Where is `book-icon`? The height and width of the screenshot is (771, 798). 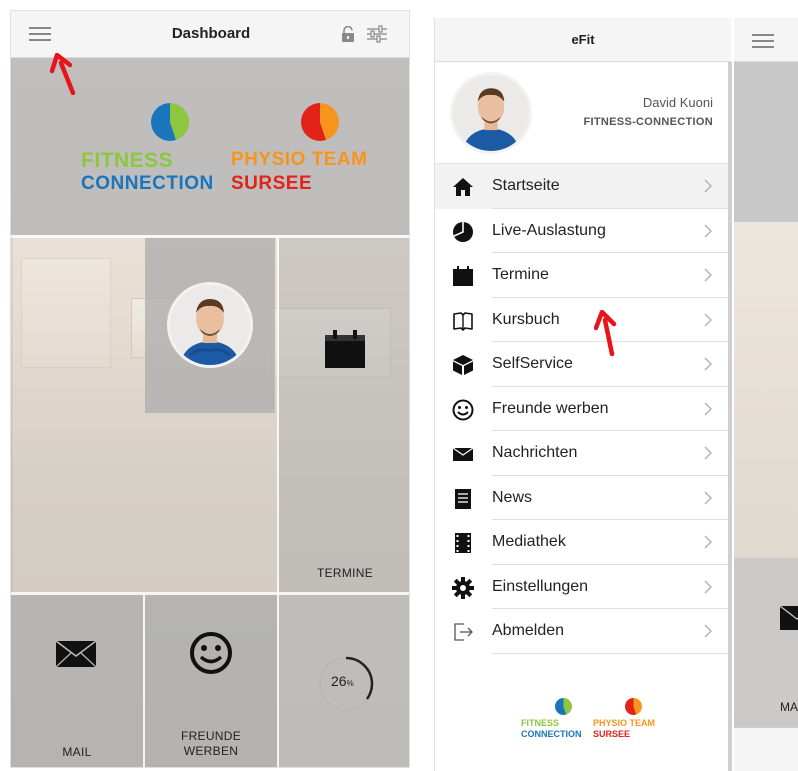
book-icon is located at coordinates (463, 321).